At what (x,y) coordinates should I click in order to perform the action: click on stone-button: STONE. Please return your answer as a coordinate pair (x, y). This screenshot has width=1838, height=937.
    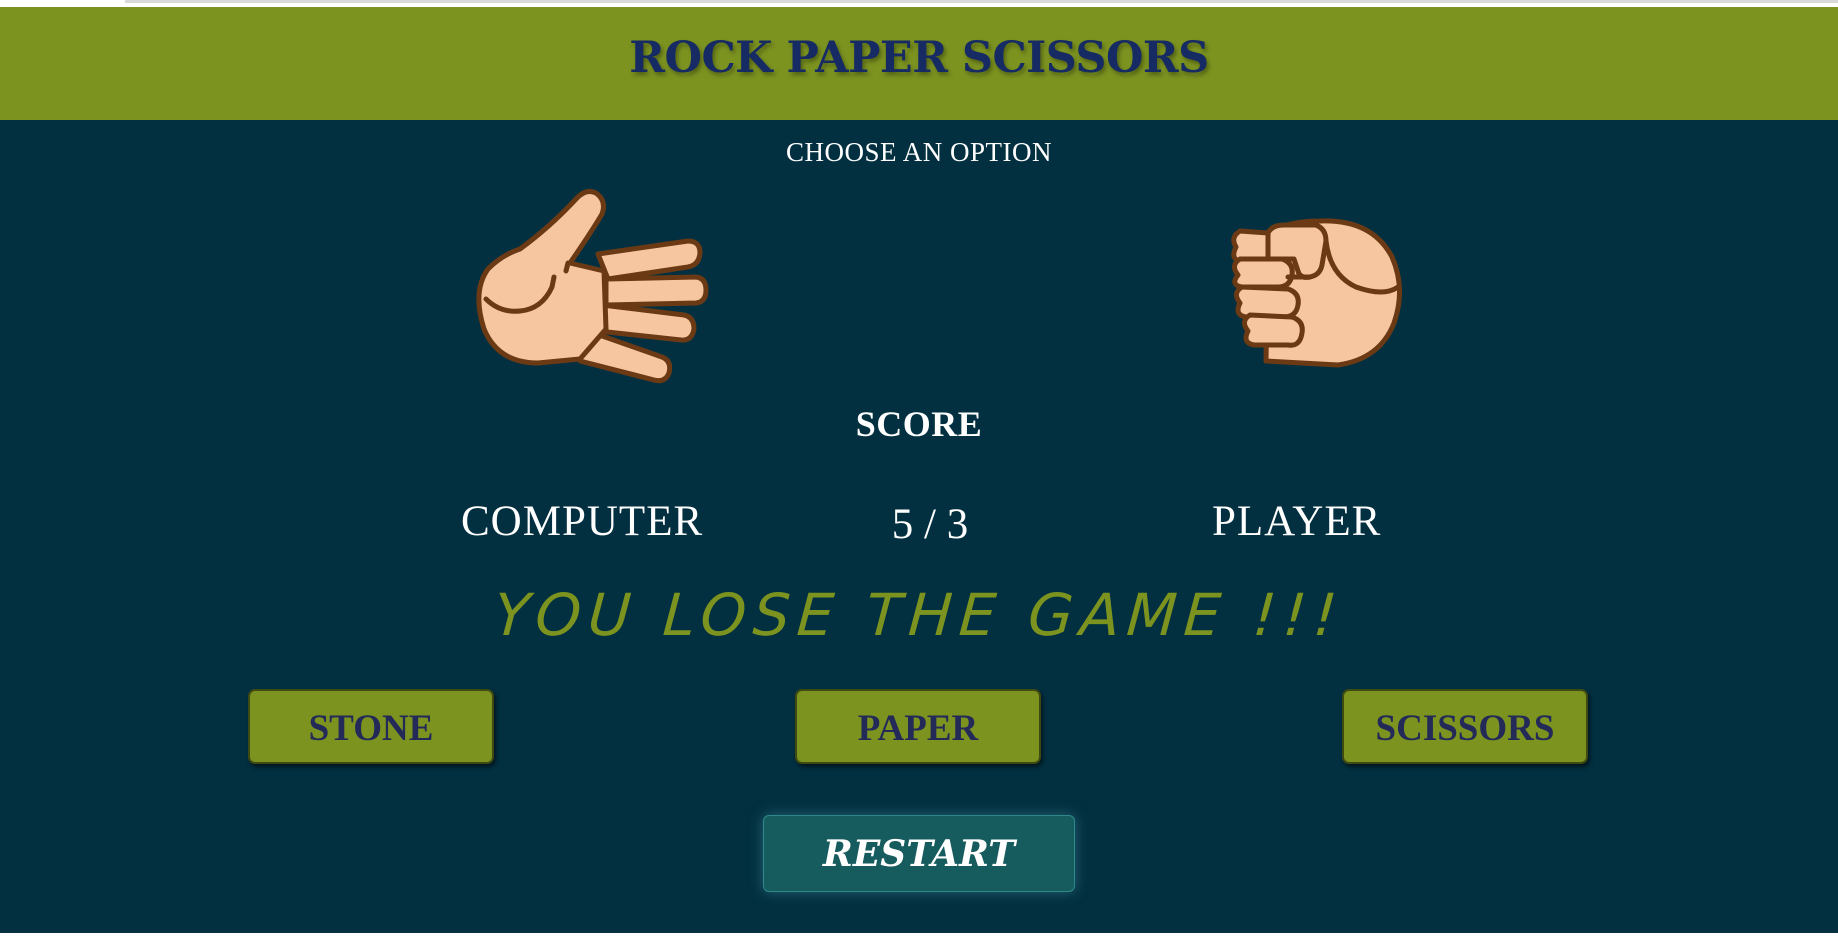
    Looking at the image, I should click on (371, 726).